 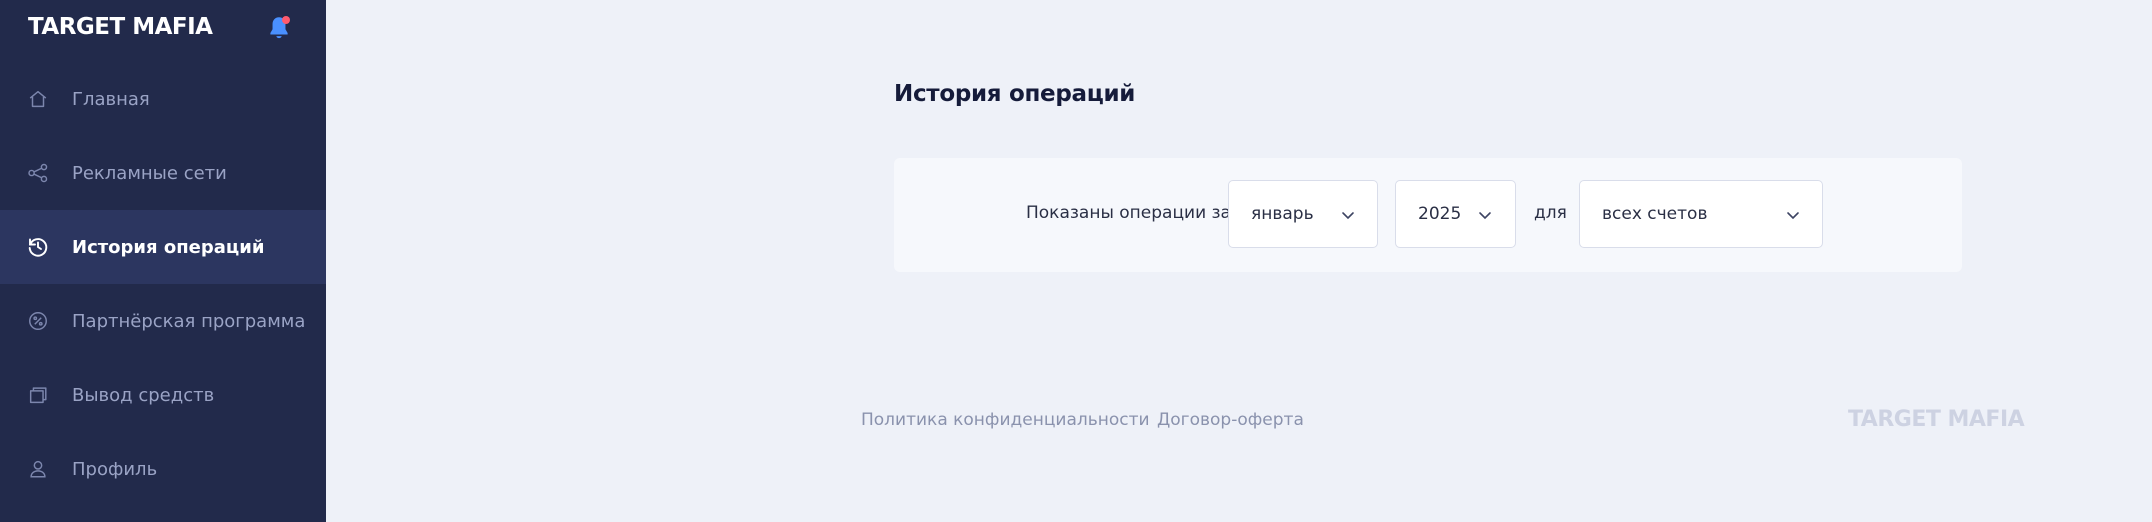 I want to click on brand-logo: TARGET MAFIA, so click(x=120, y=27).